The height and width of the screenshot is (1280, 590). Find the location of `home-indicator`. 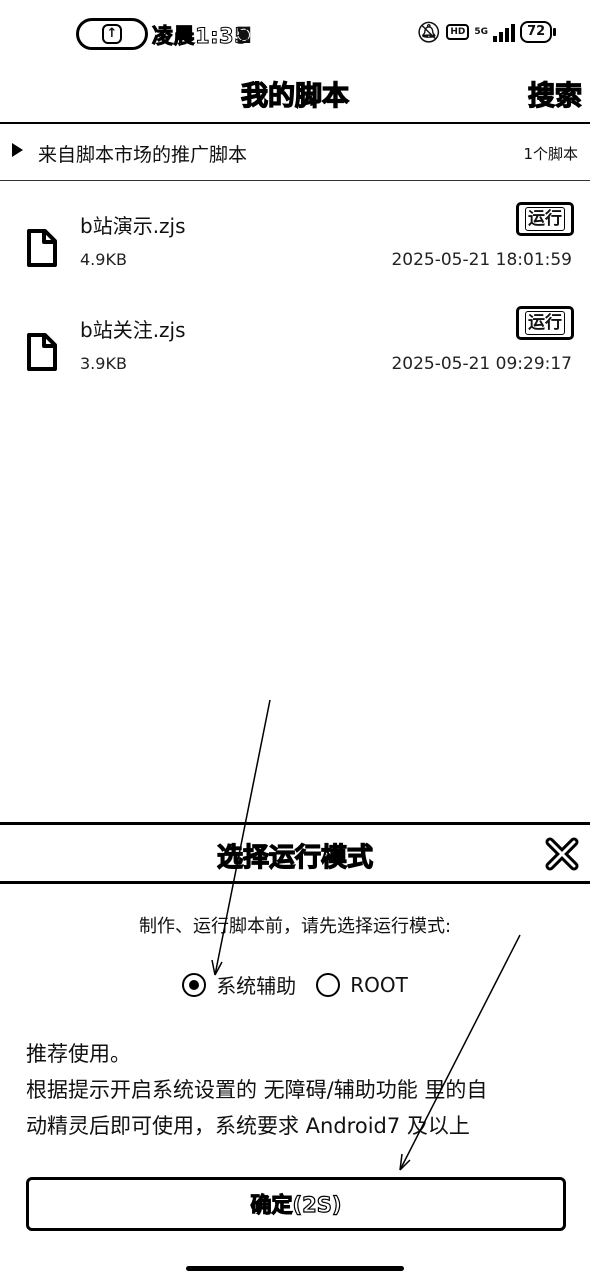

home-indicator is located at coordinates (295, 1268).